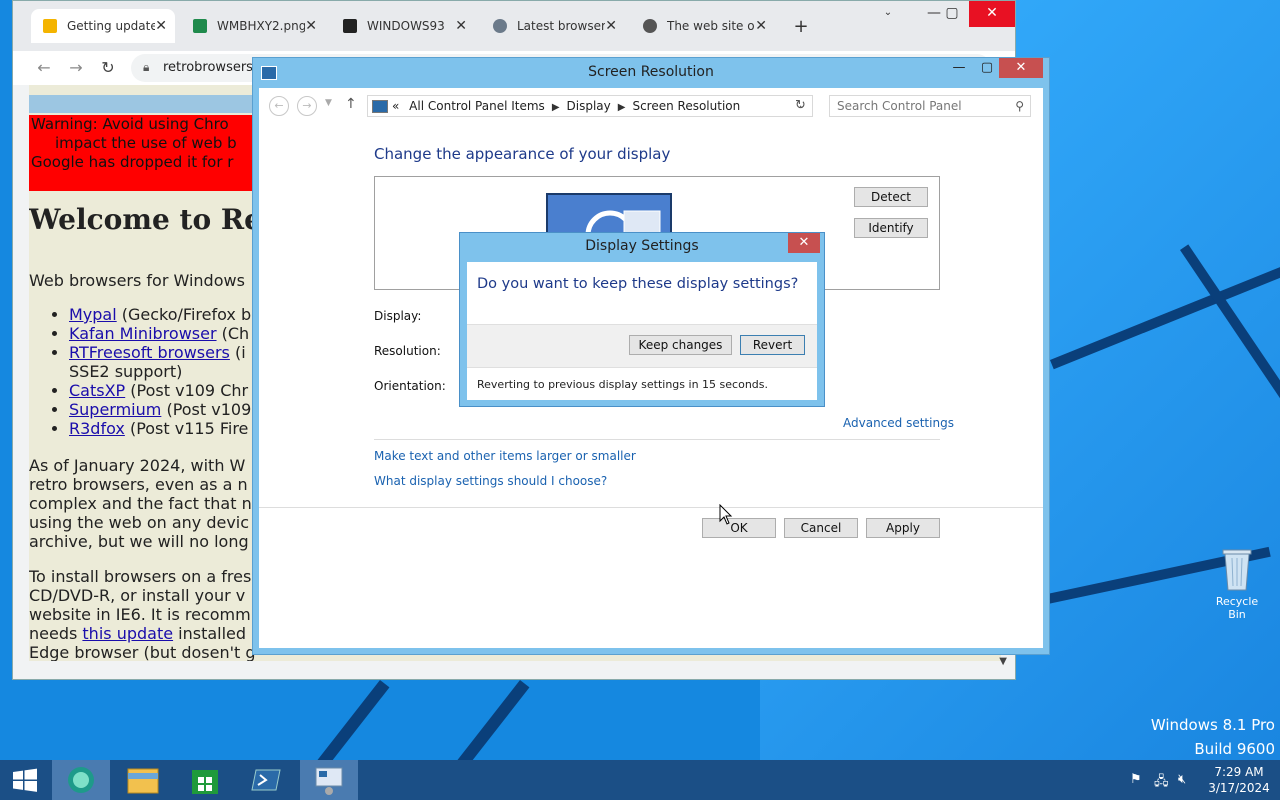 This screenshot has height=803, width=1280. What do you see at coordinates (108, 68) in the screenshot?
I see `reload-button: ↻` at bounding box center [108, 68].